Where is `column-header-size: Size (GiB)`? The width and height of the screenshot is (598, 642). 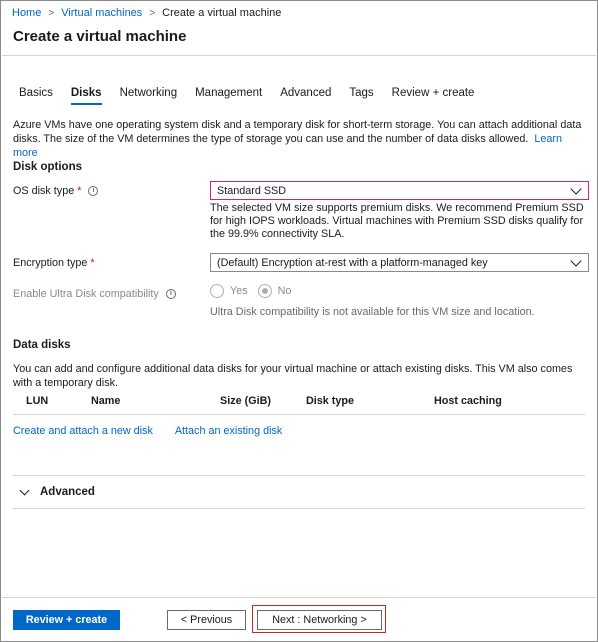 column-header-size: Size (GiB) is located at coordinates (245, 401).